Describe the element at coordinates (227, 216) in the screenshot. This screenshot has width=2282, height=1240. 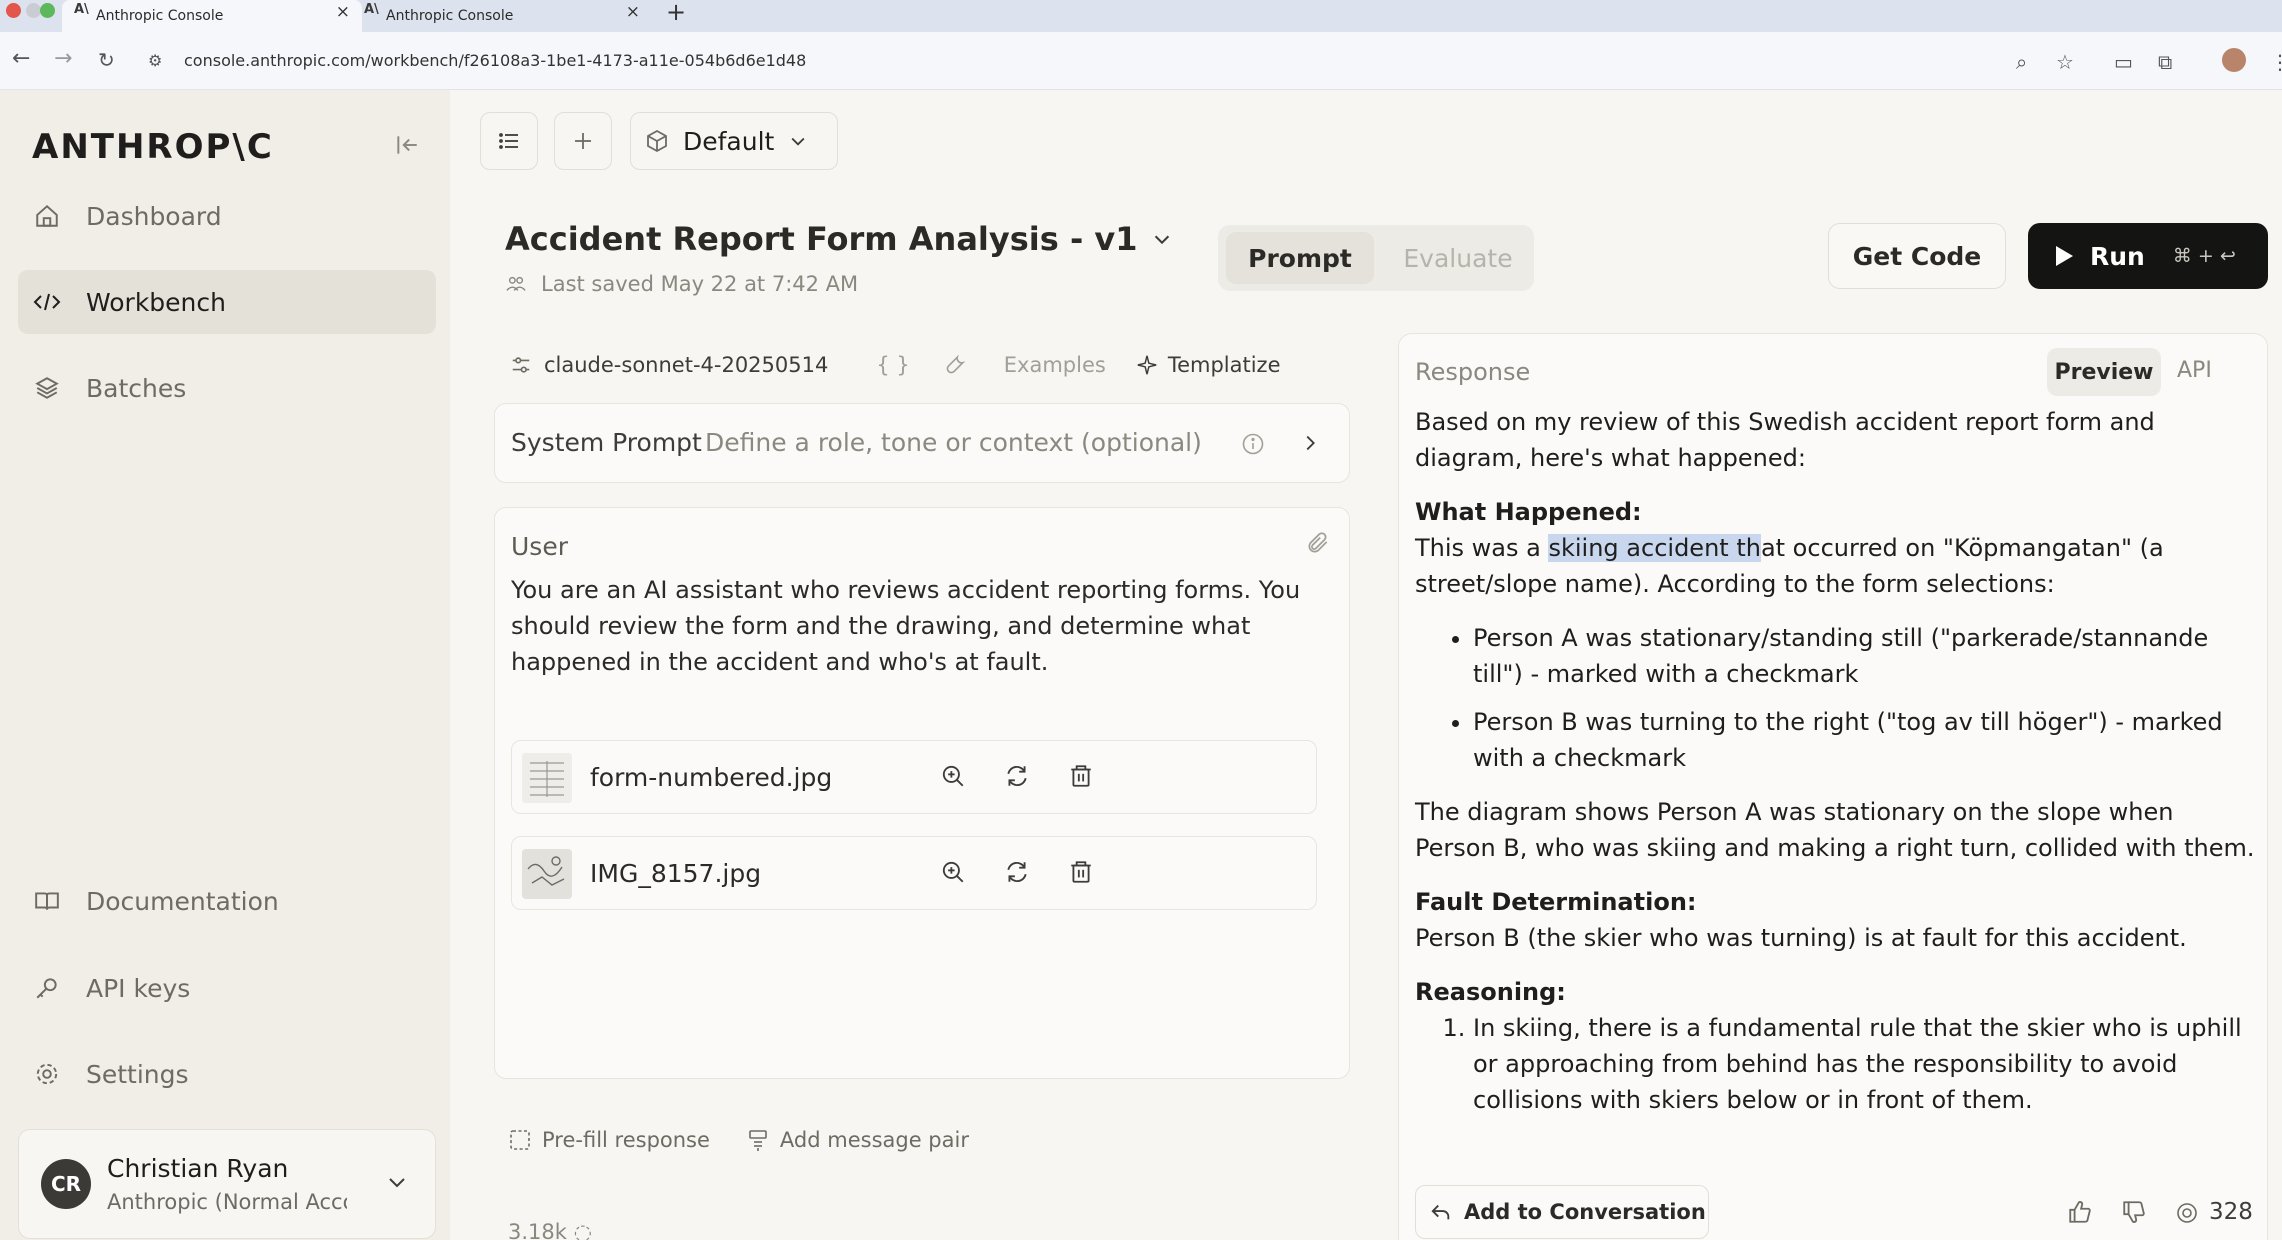
I see `sidebar-item-dashboard: Dashboard` at that location.